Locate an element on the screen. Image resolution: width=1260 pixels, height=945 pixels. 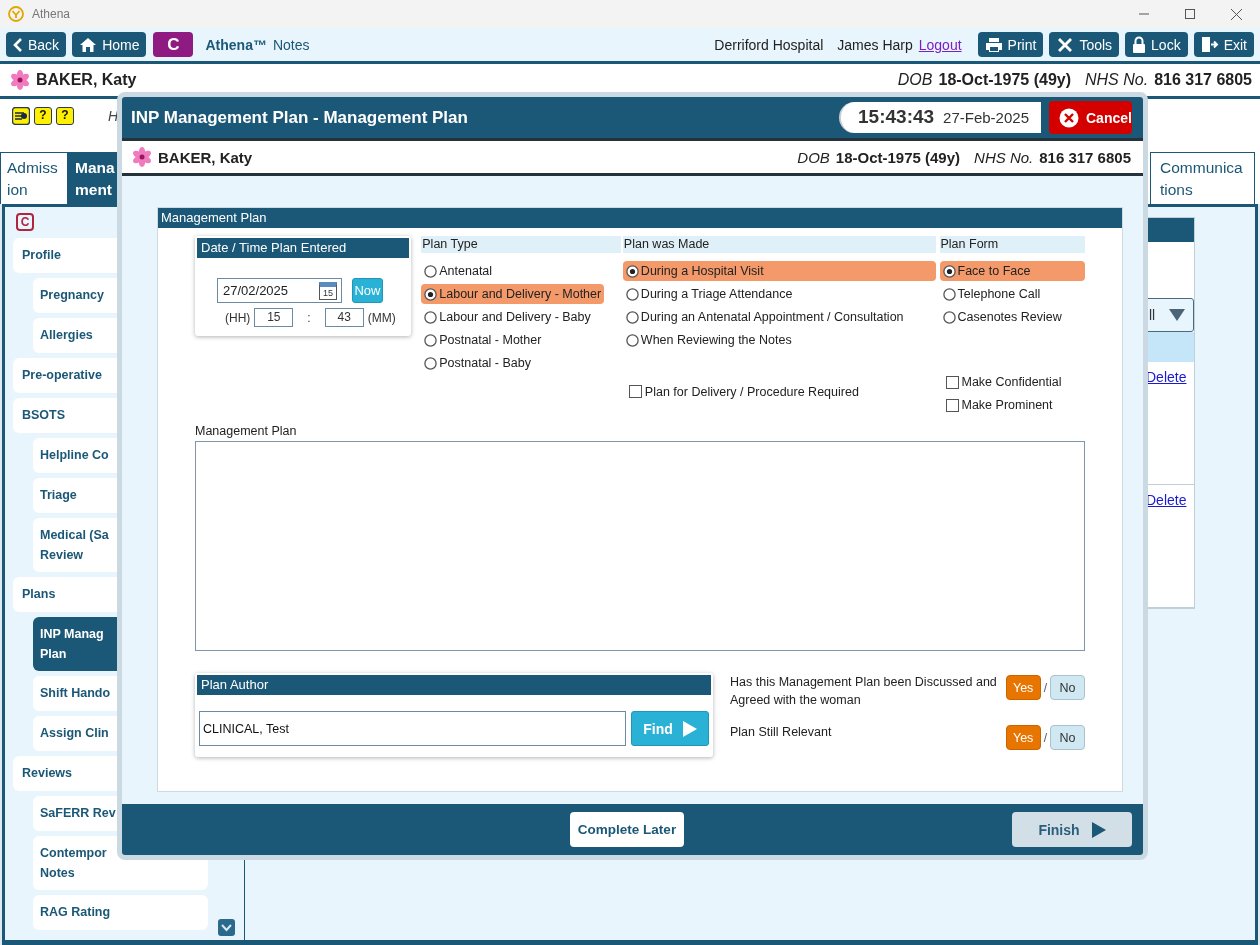
scroll-down-icon is located at coordinates (226, 927).